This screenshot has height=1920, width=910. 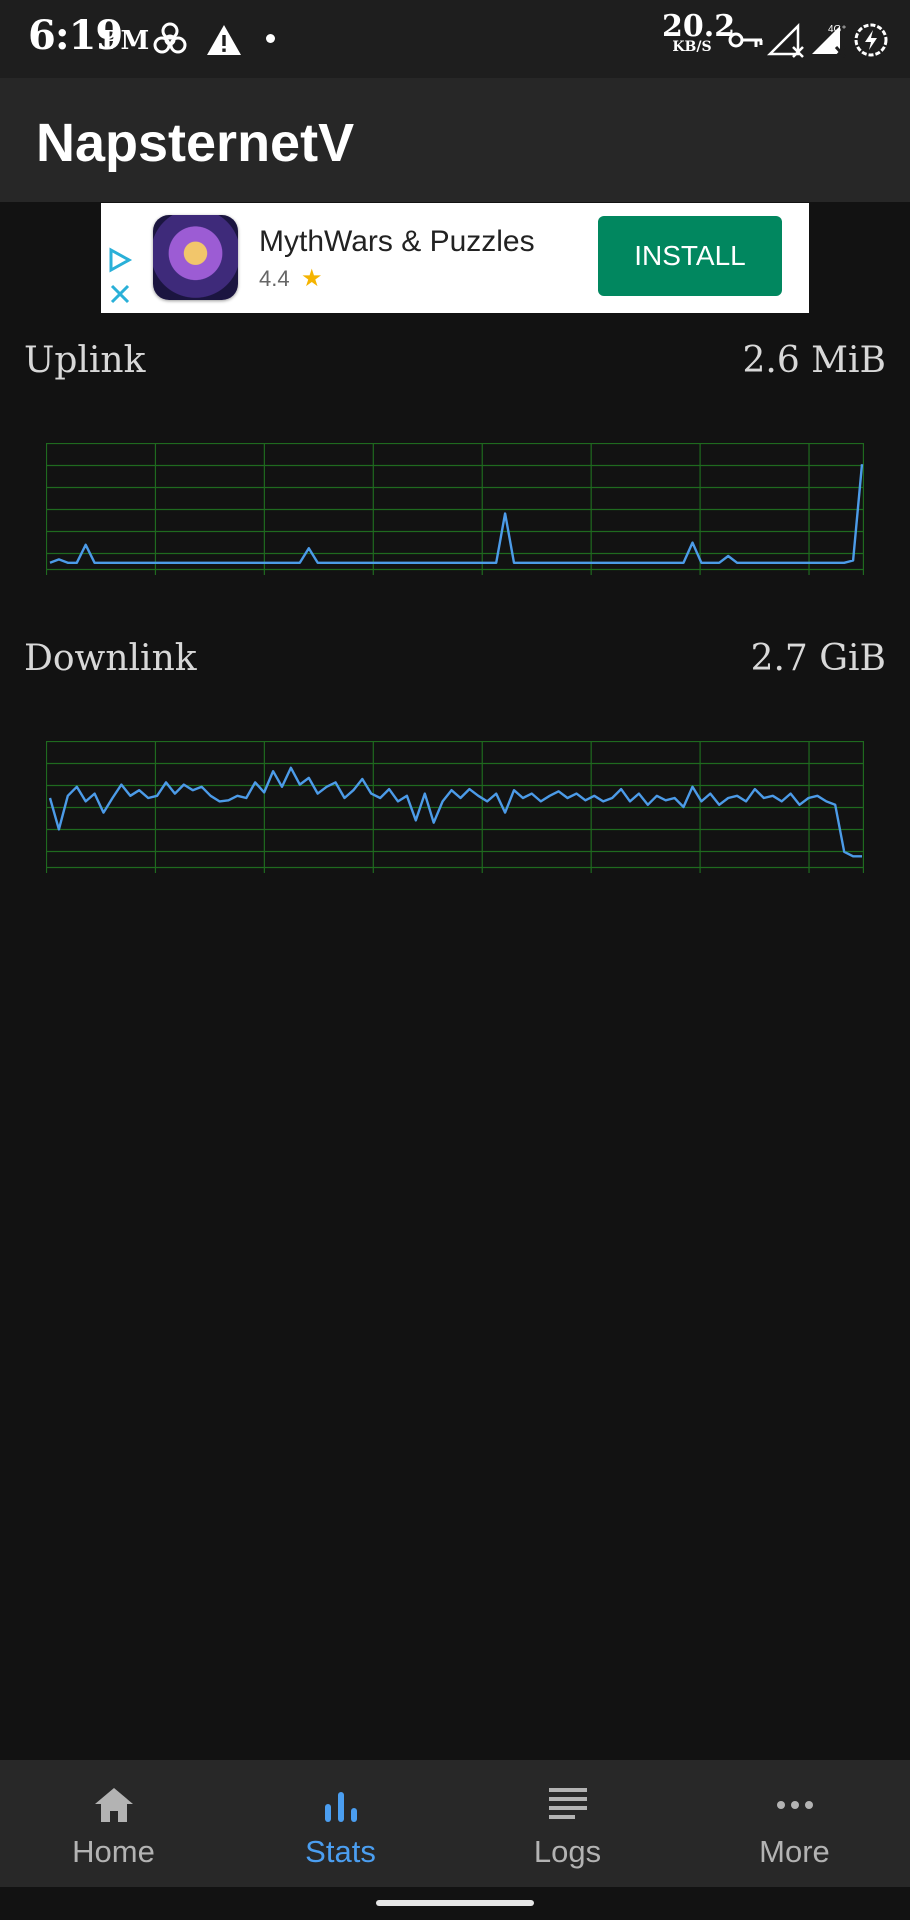 I want to click on nav-logs-label: Logs, so click(x=567, y=1851).